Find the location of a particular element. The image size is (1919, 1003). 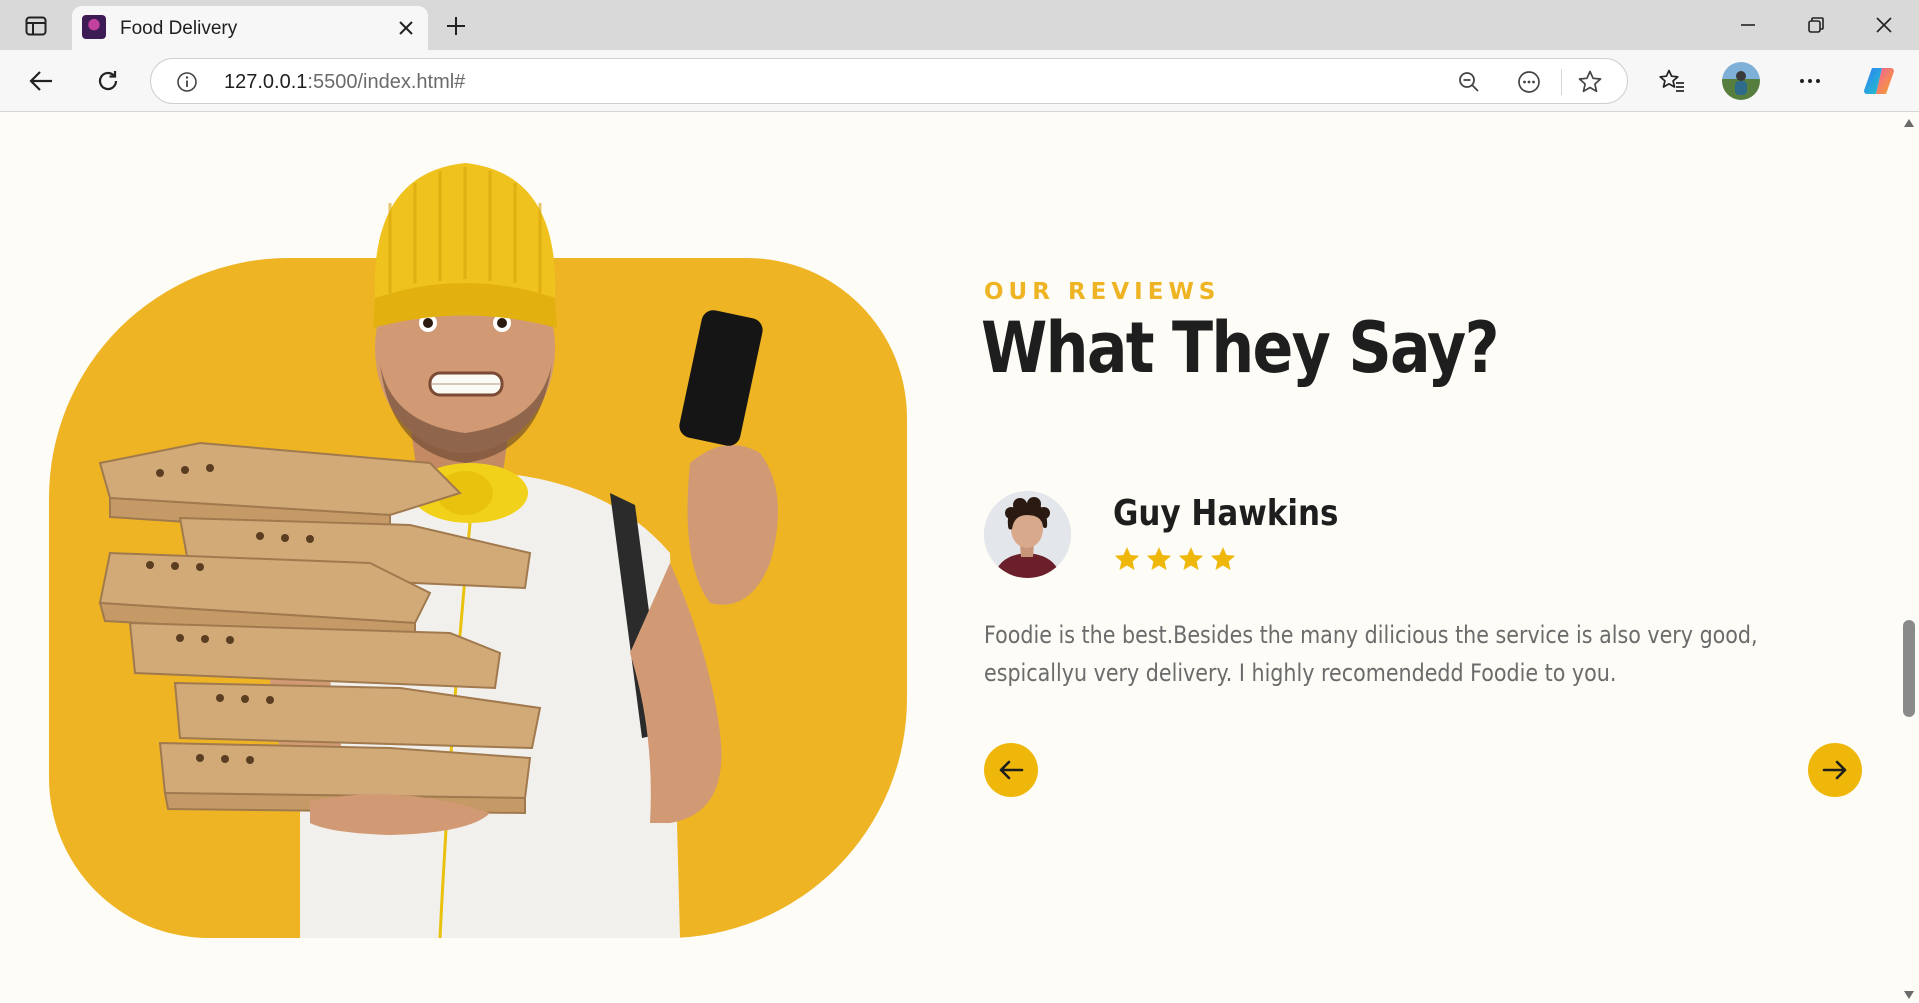

minimize-icon is located at coordinates (1748, 25).